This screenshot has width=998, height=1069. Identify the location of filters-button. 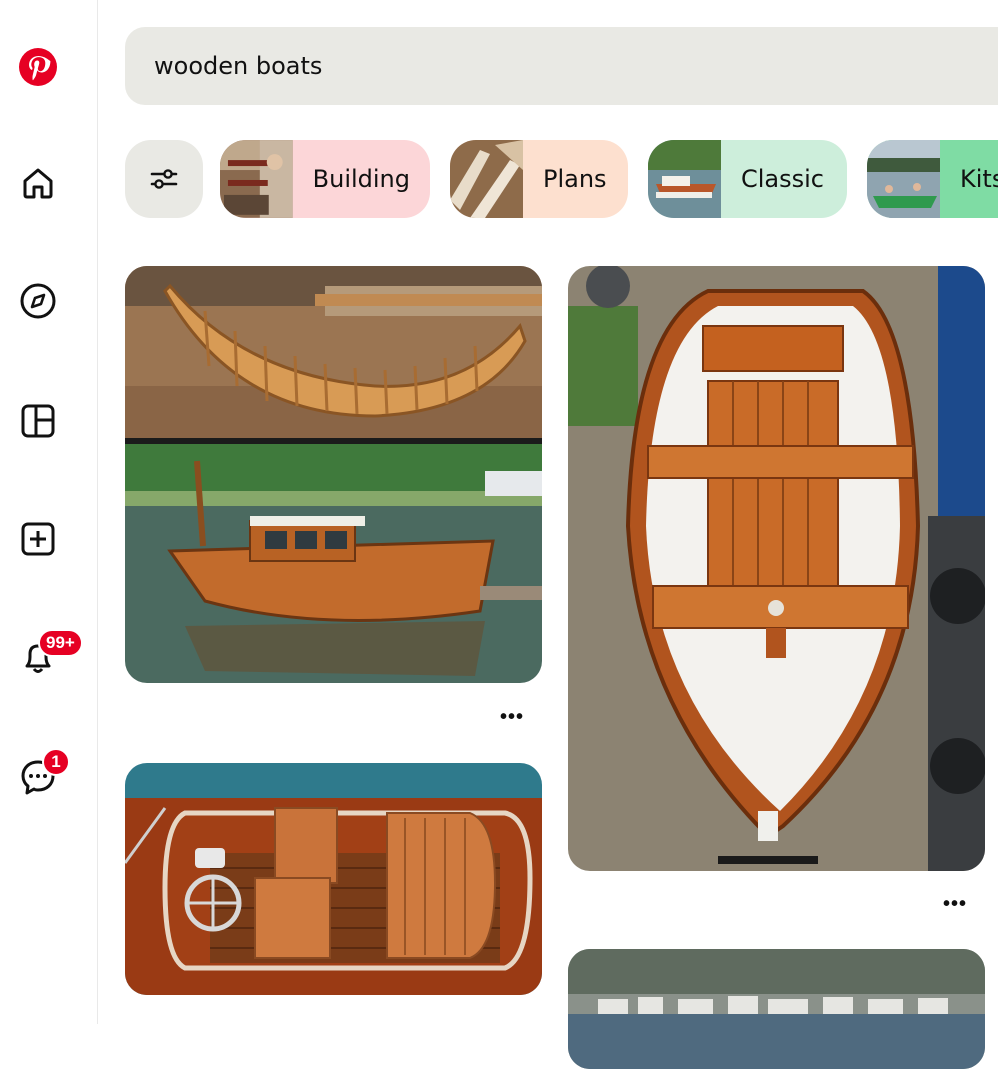
(164, 179).